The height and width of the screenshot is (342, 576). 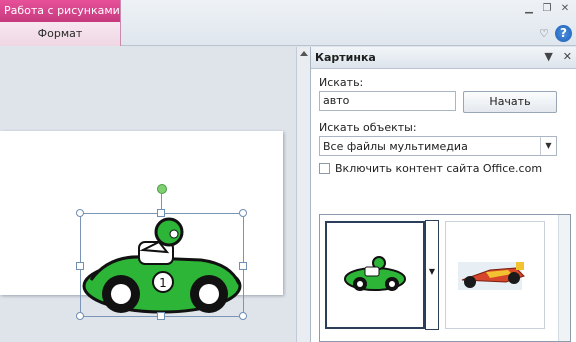 I want to click on green-race-car-clipart-icon: 1, so click(x=162, y=265).